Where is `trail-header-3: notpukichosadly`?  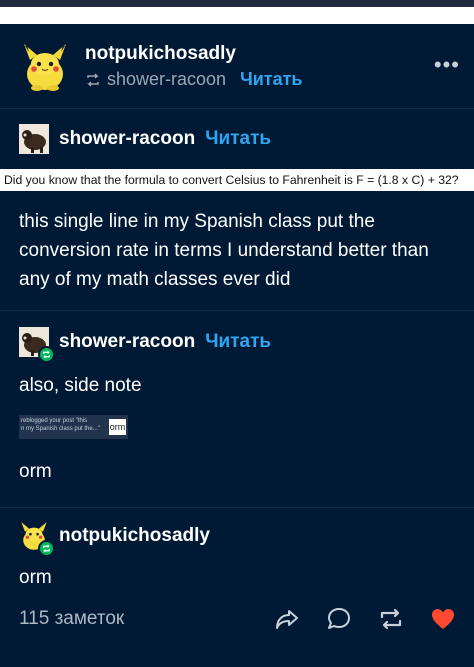 trail-header-3: notpukichosadly is located at coordinates (114, 539).